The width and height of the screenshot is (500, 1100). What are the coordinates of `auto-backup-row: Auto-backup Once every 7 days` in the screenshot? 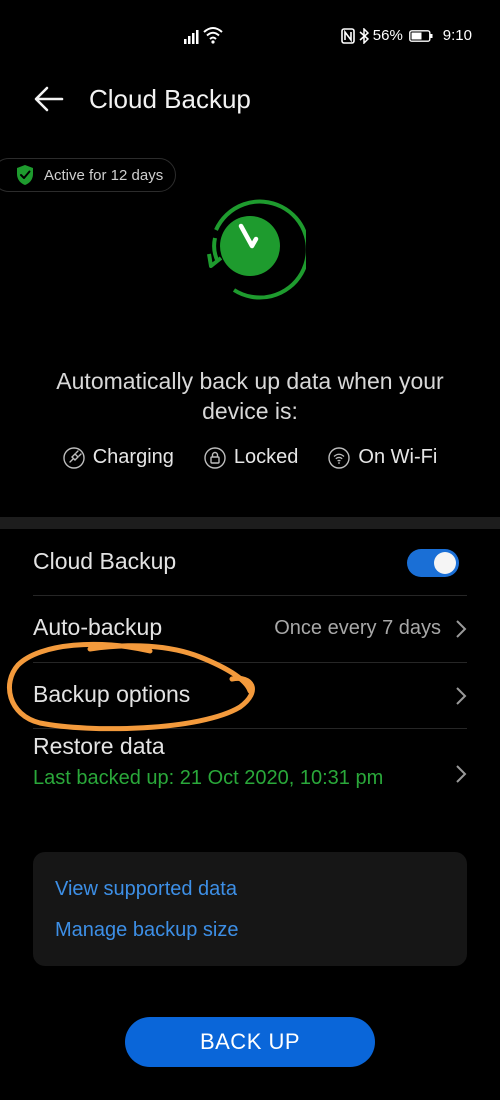 It's located at (250, 630).